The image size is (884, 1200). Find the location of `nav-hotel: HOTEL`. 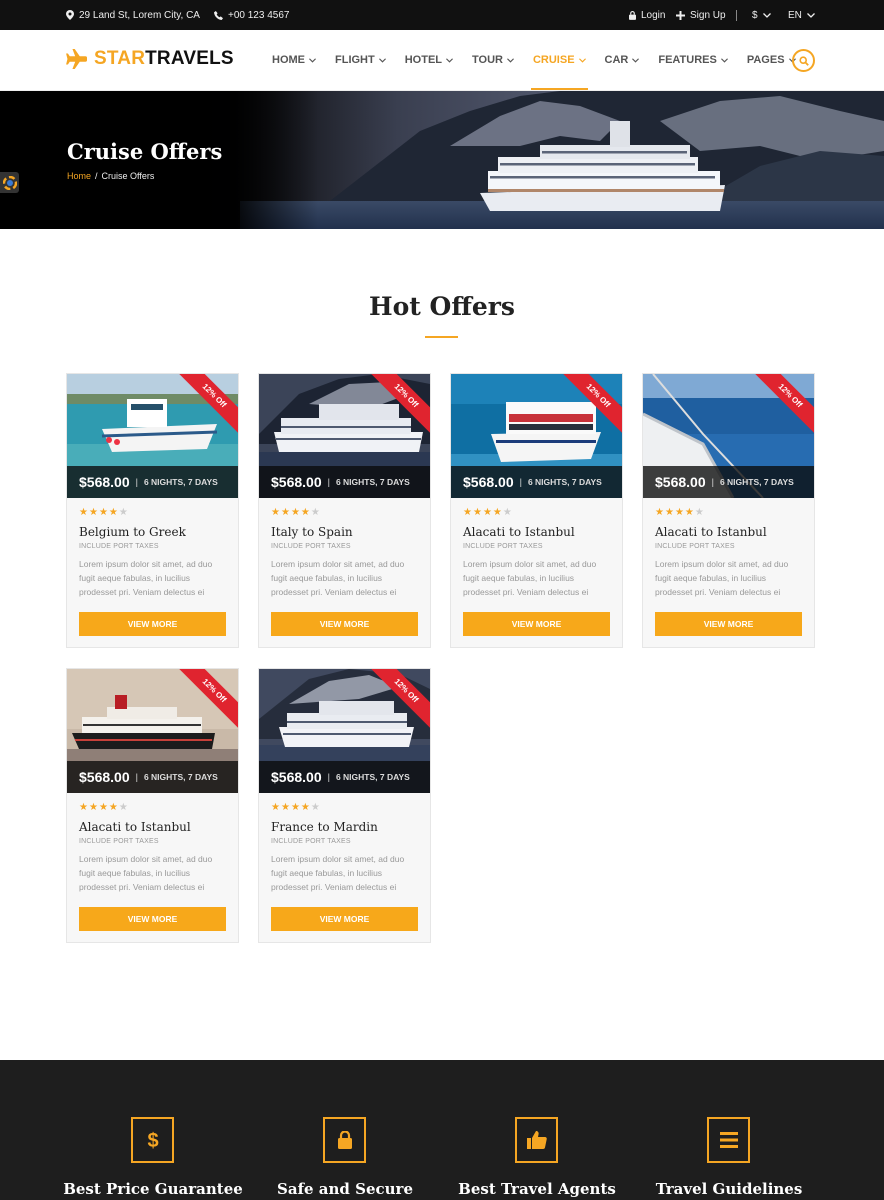

nav-hotel: HOTEL is located at coordinates (429, 60).